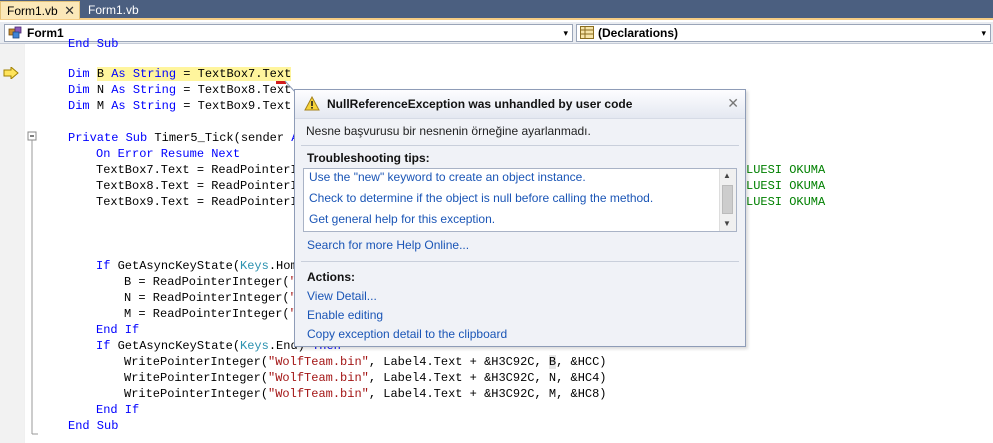  Describe the element at coordinates (180, 90) in the screenshot. I see `code-line: Dim N As String = TextBox8.Text` at that location.